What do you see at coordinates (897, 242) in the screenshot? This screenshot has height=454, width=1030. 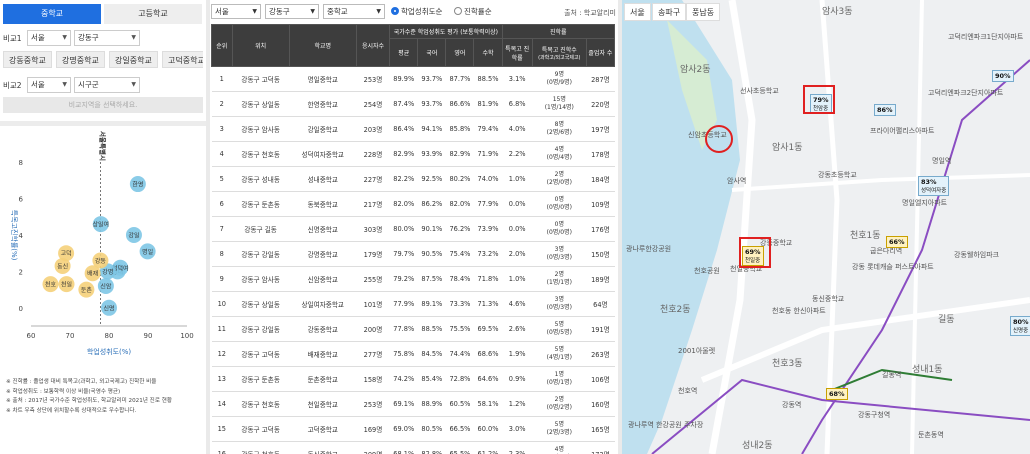 I see `school-marker: 66%` at bounding box center [897, 242].